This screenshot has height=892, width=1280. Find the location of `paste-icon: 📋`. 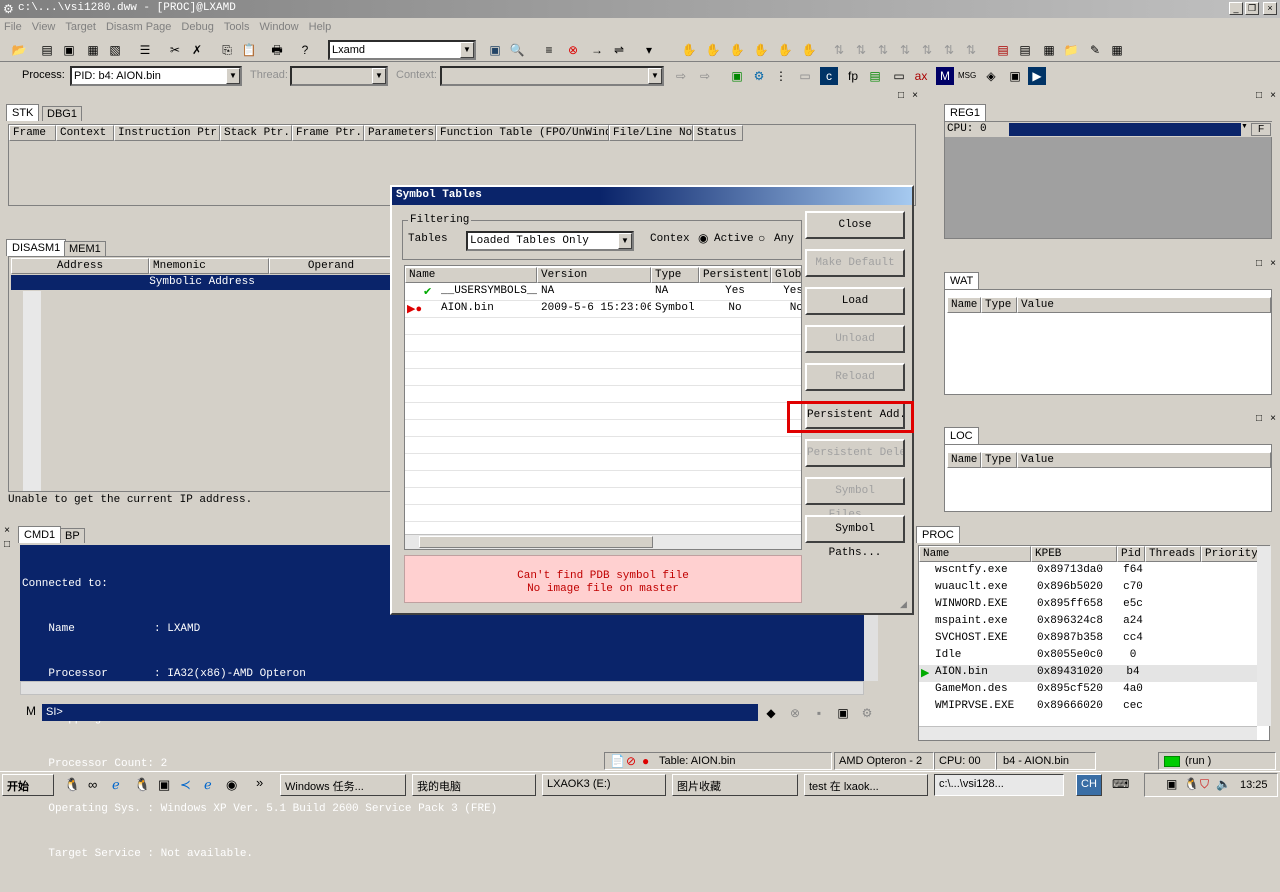

paste-icon: 📋 is located at coordinates (249, 50).